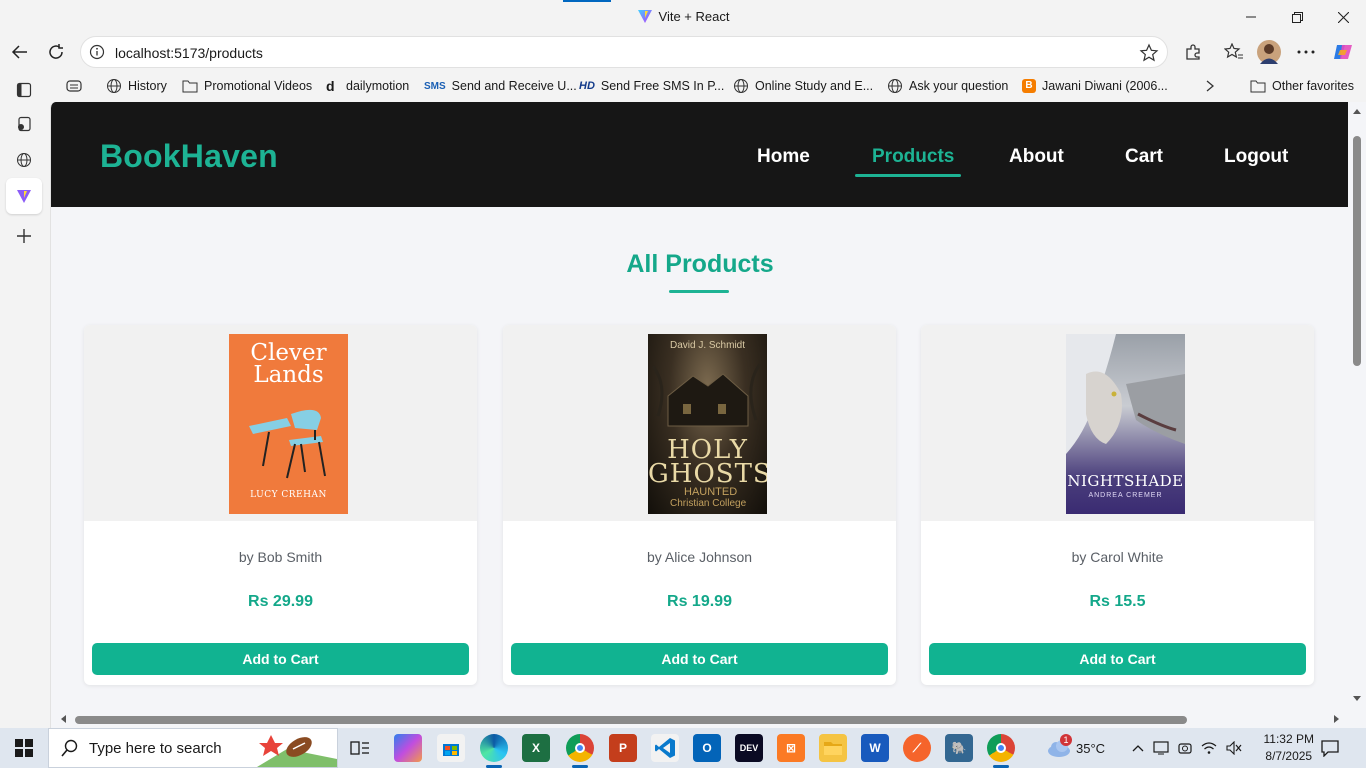  What do you see at coordinates (288, 424) in the screenshot?
I see `book-cover-image: Clever Lands LUCY CREHAN` at bounding box center [288, 424].